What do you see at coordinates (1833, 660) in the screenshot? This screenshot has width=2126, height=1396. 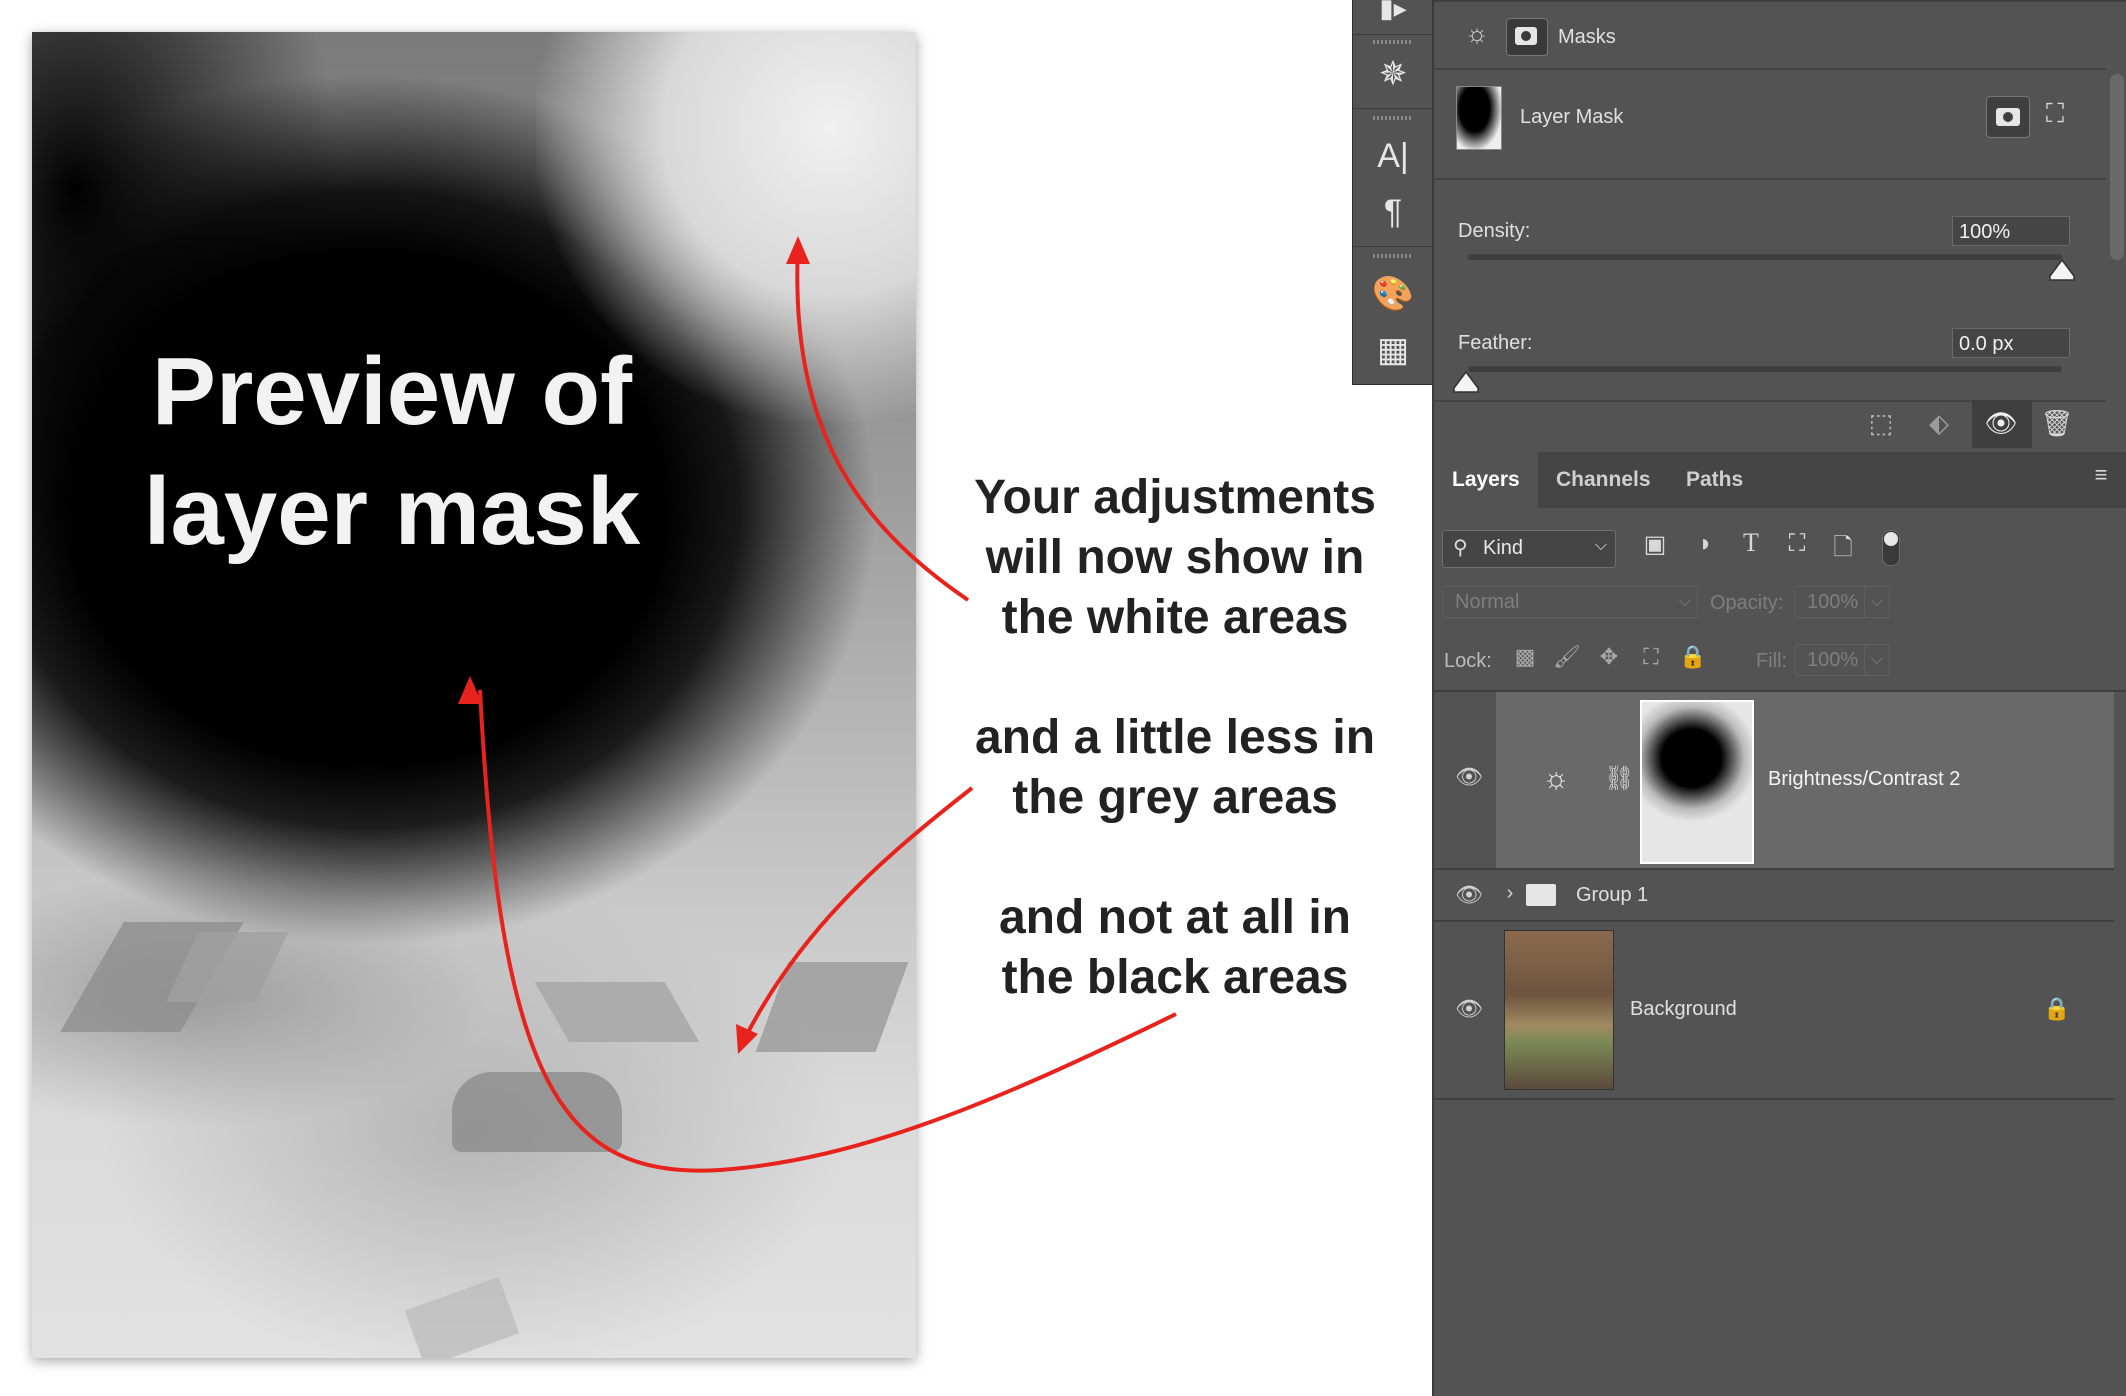 I see `fill-value: 100%` at bounding box center [1833, 660].